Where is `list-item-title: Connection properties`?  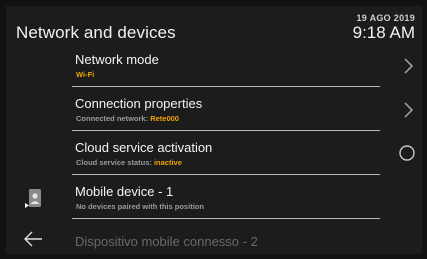 list-item-title: Connection properties is located at coordinates (139, 103).